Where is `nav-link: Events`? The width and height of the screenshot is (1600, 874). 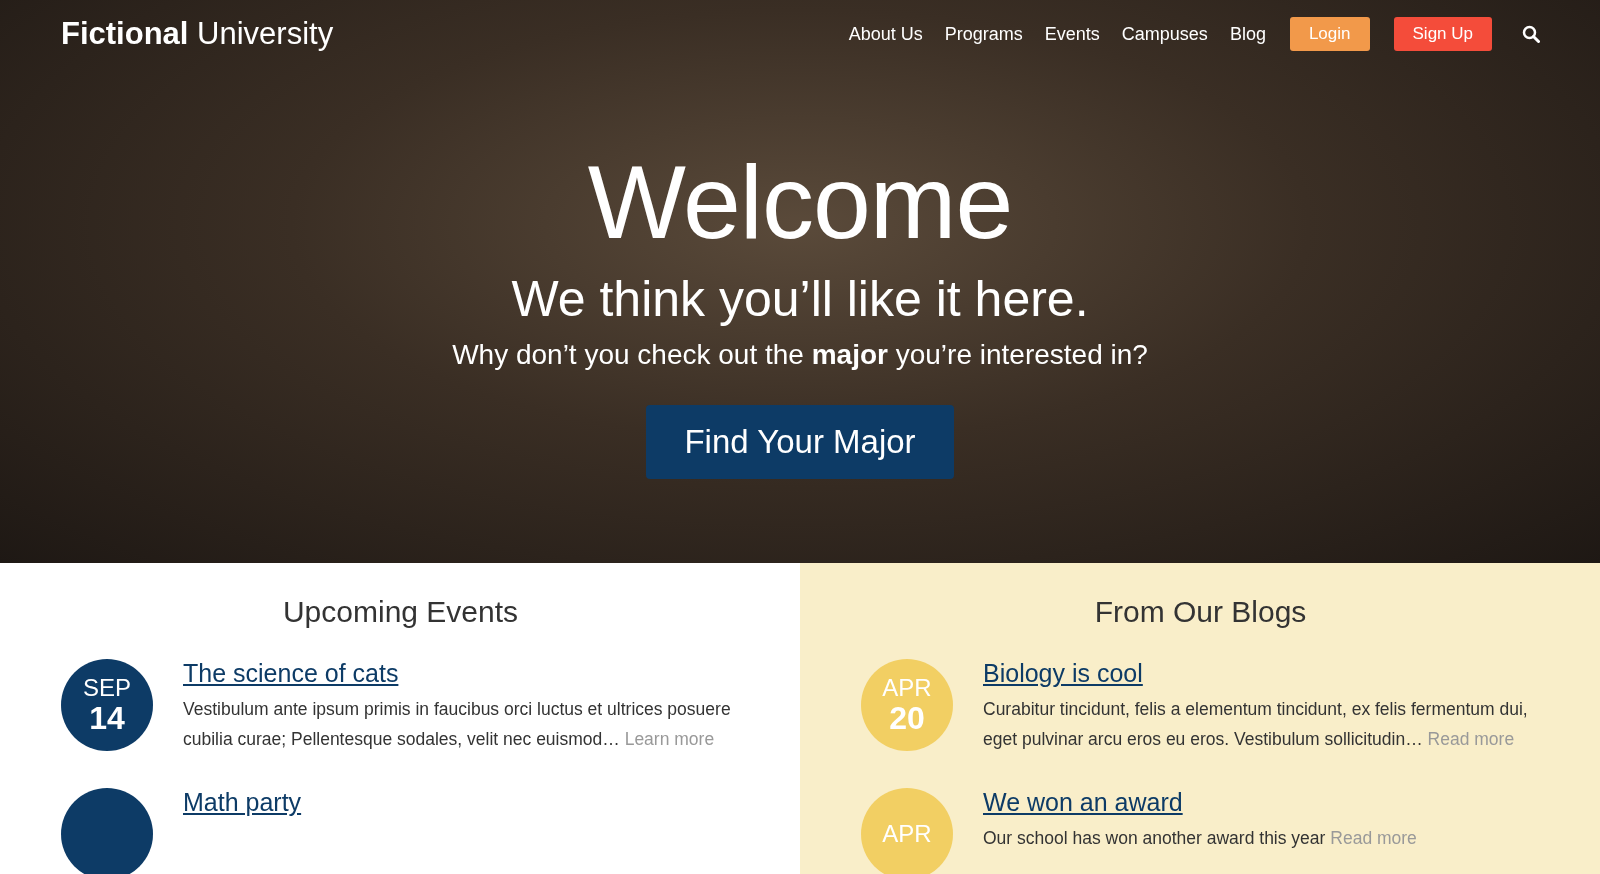 nav-link: Events is located at coordinates (1072, 34).